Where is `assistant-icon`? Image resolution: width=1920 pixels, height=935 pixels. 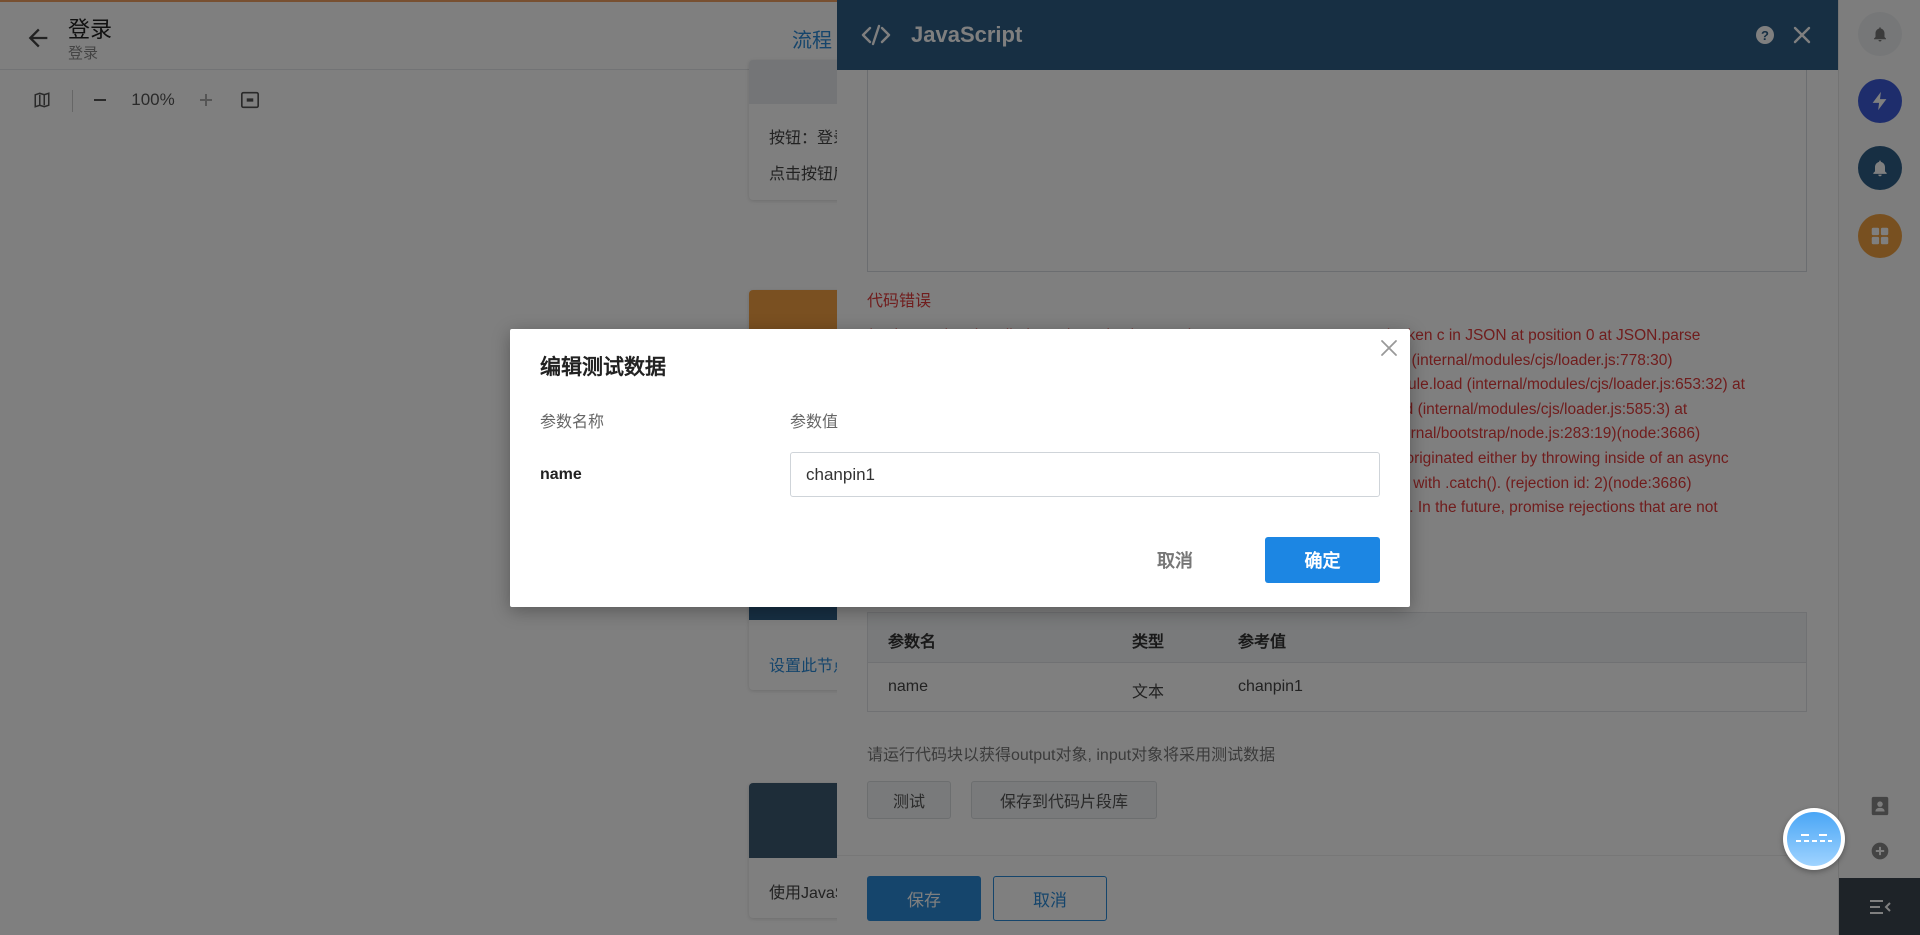
assistant-icon is located at coordinates (1814, 839).